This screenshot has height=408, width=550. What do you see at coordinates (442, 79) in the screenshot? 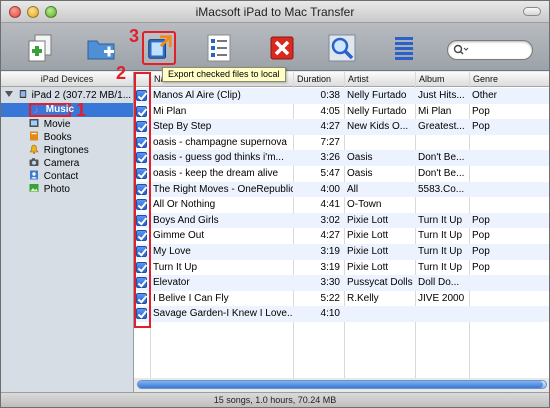
I see `column-header-album: Album` at bounding box center [442, 79].